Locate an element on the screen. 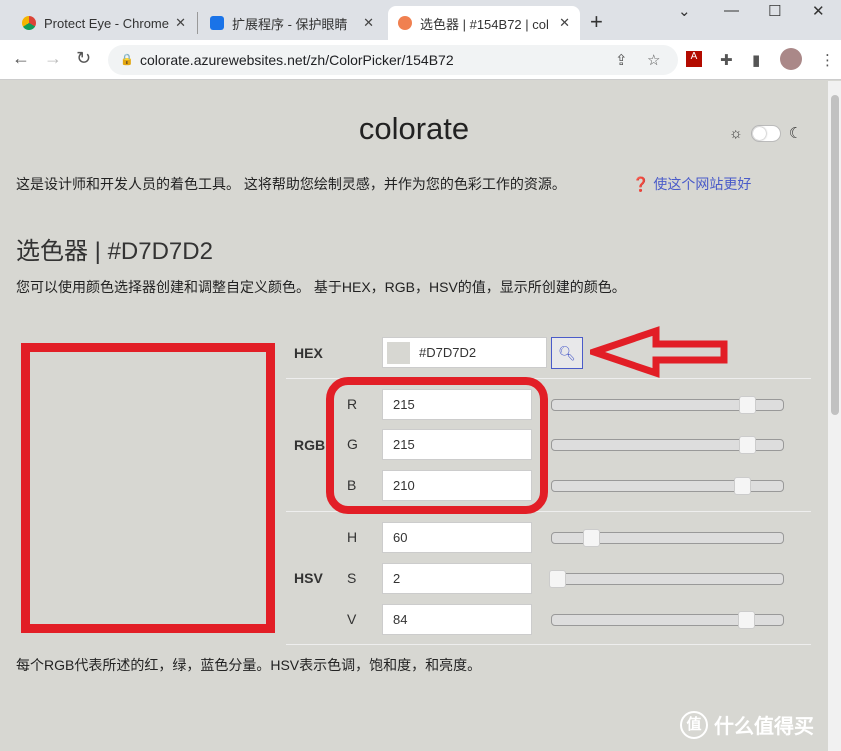 This screenshot has height=751, width=841. theme-switch: ☼ ☾ is located at coordinates (765, 133).